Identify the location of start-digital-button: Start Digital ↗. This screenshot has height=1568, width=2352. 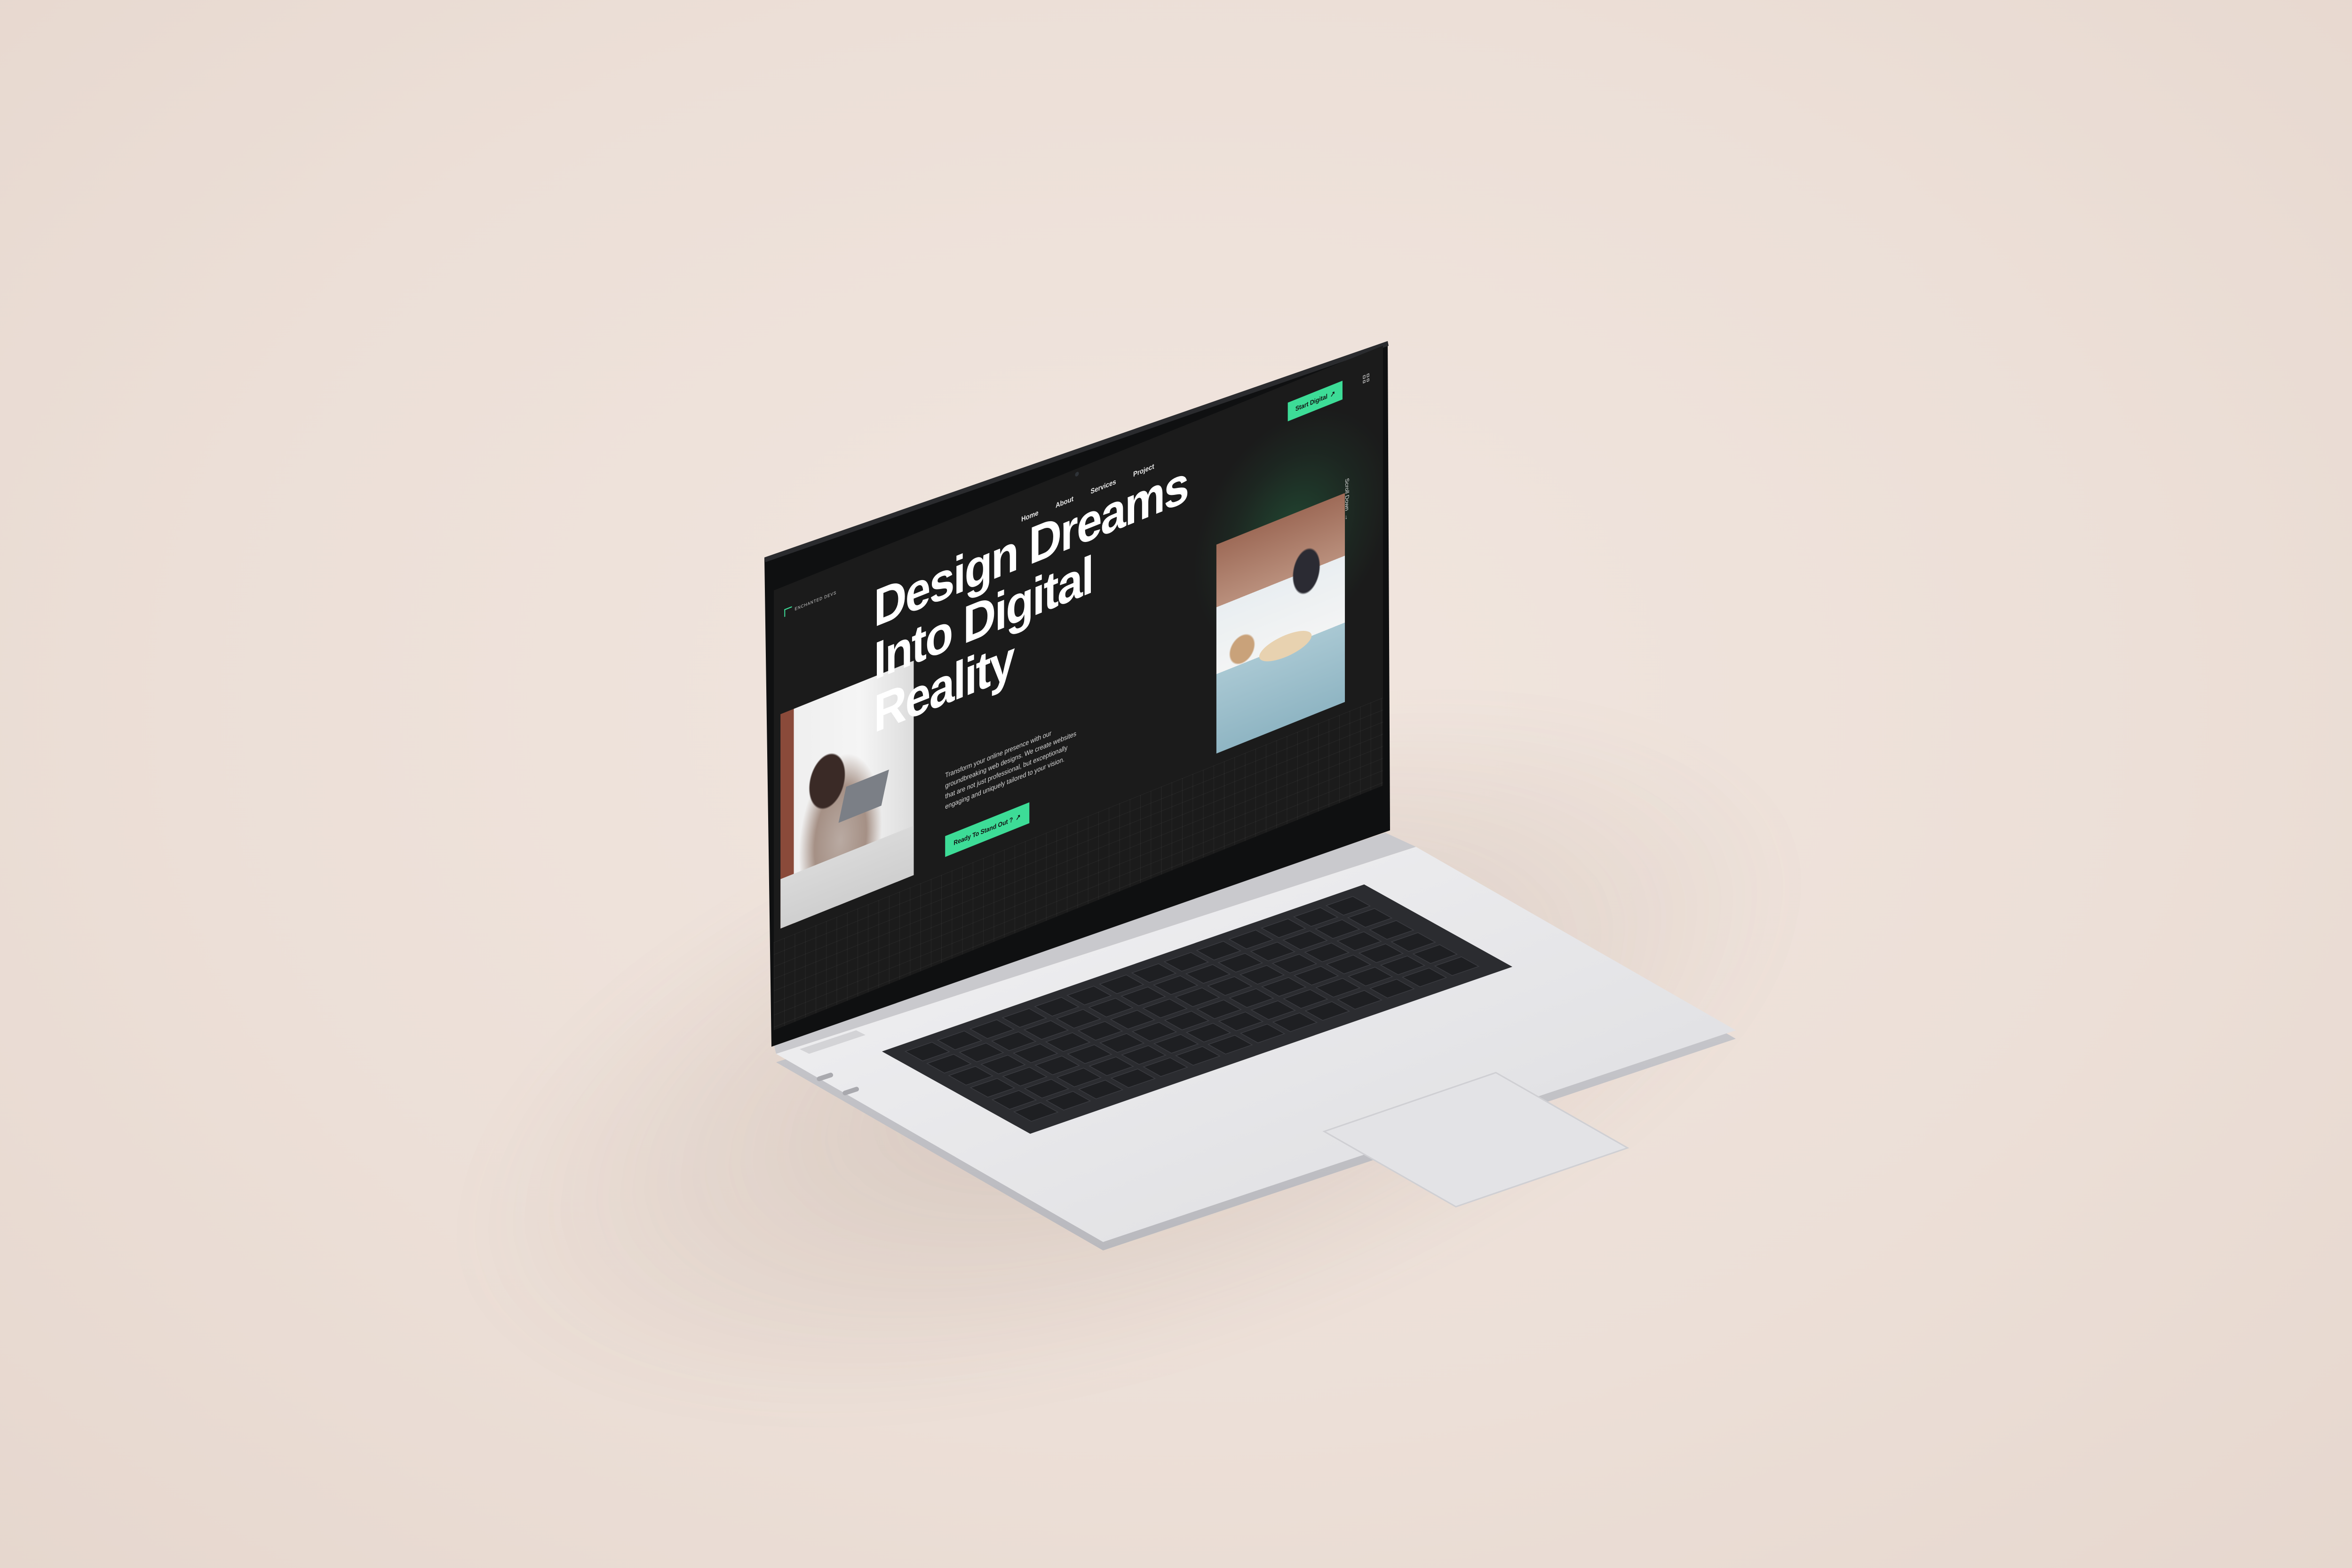
(1315, 401).